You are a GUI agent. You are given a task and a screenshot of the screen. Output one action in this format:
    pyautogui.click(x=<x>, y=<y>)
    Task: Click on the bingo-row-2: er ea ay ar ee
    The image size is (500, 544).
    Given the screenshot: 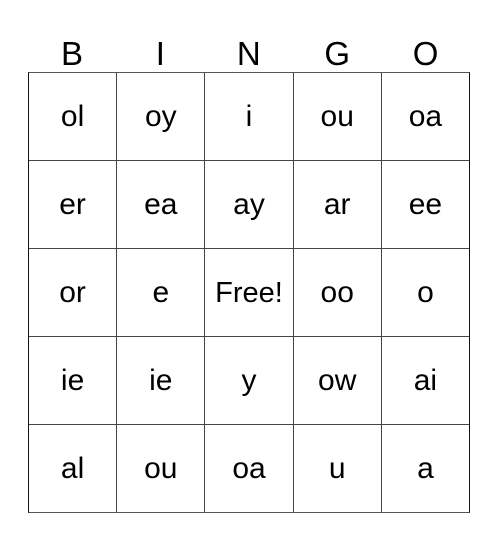 What is the action you would take?
    pyautogui.click(x=249, y=204)
    